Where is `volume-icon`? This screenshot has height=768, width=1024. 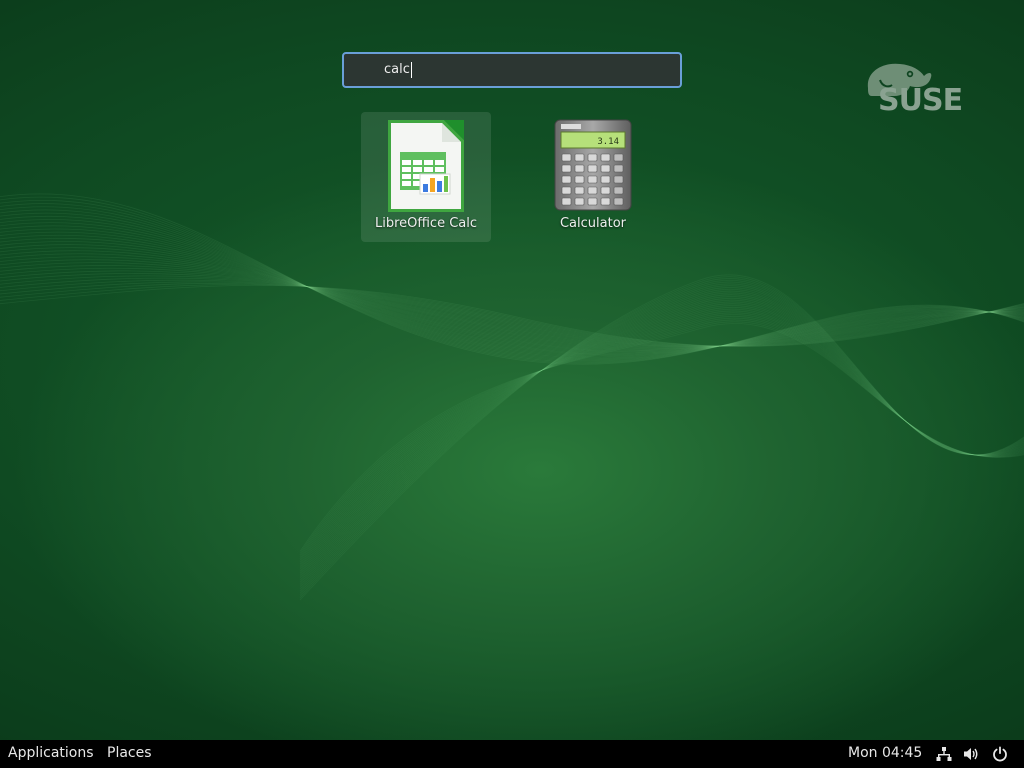
volume-icon is located at coordinates (971, 754).